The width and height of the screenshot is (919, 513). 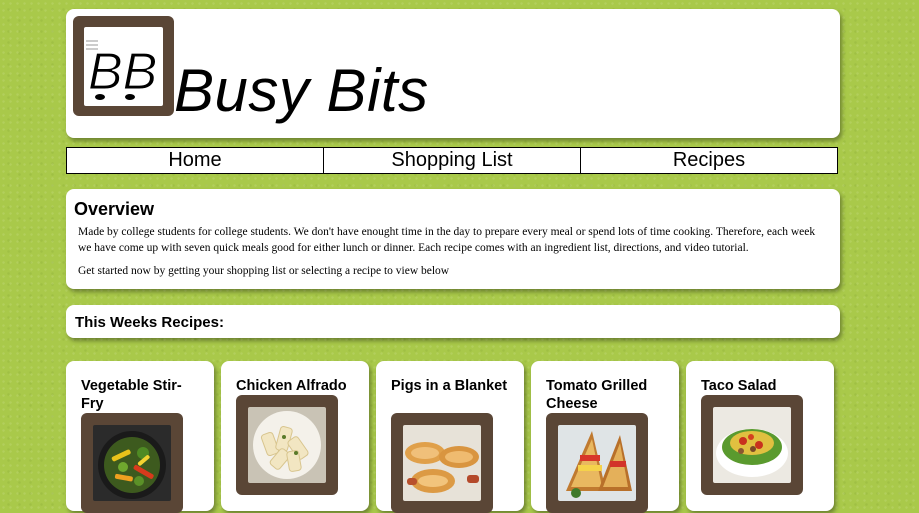 I want to click on grilled-cheese-photo, so click(x=597, y=463).